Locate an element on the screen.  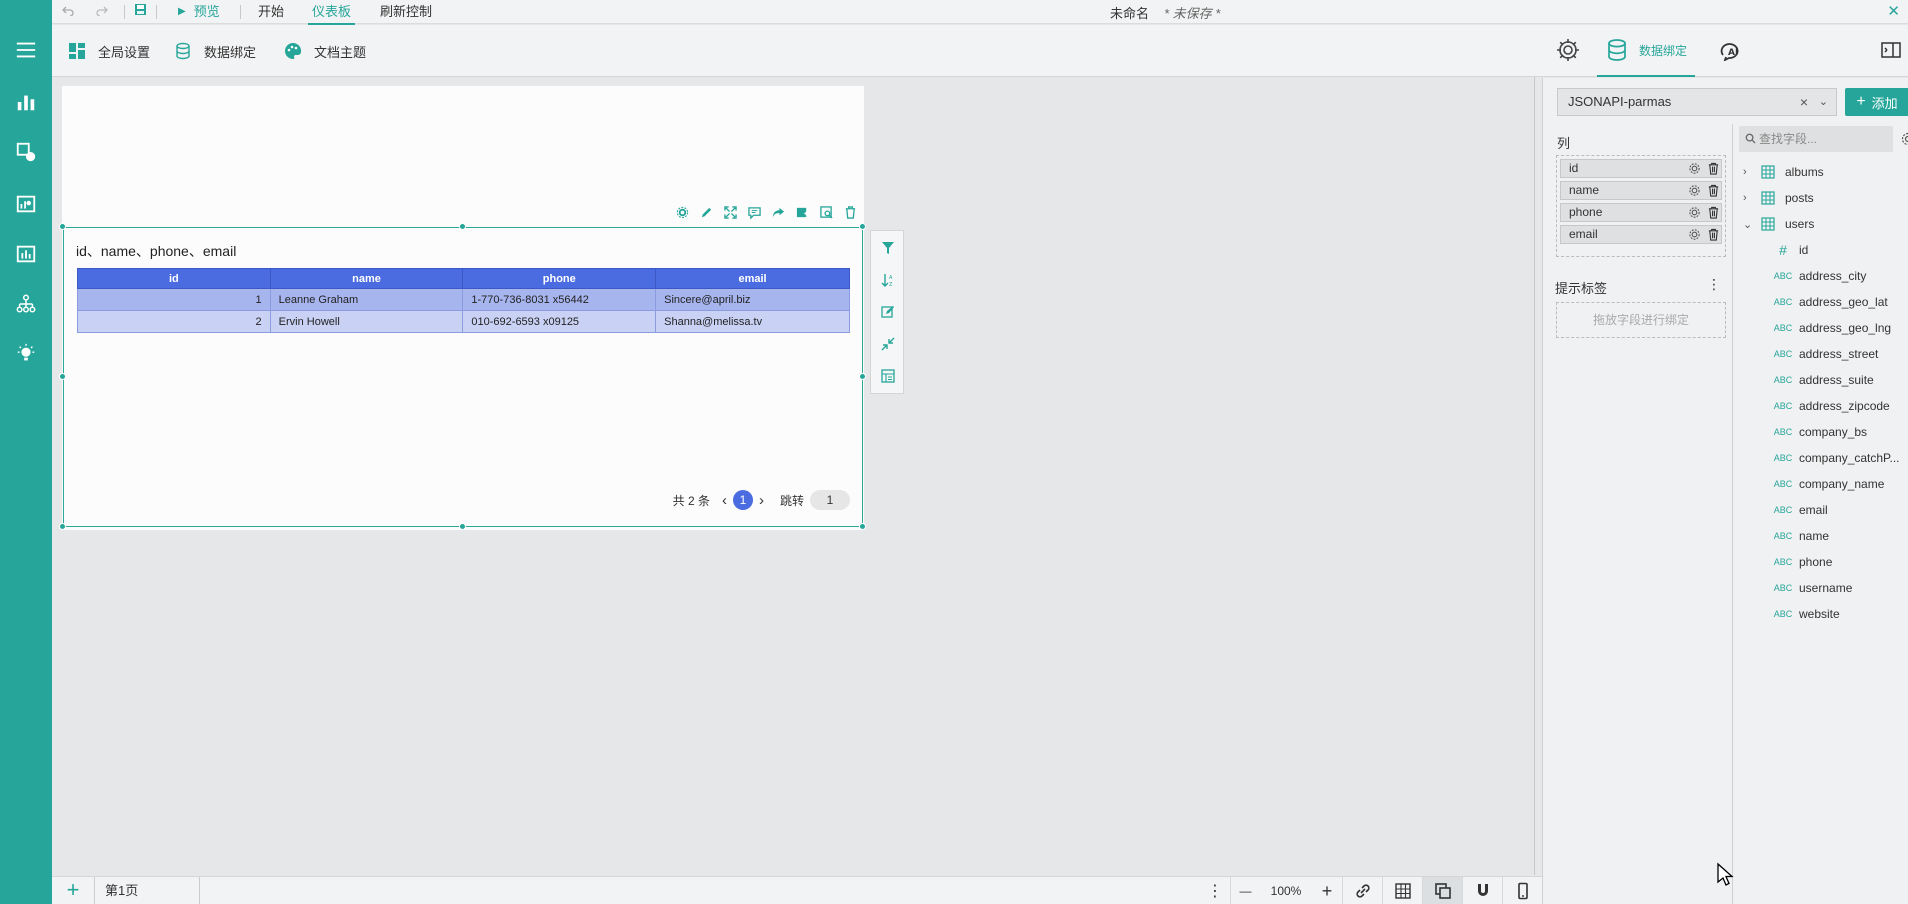
data-binding-tab: 数据绑定 is located at coordinates (1646, 57).